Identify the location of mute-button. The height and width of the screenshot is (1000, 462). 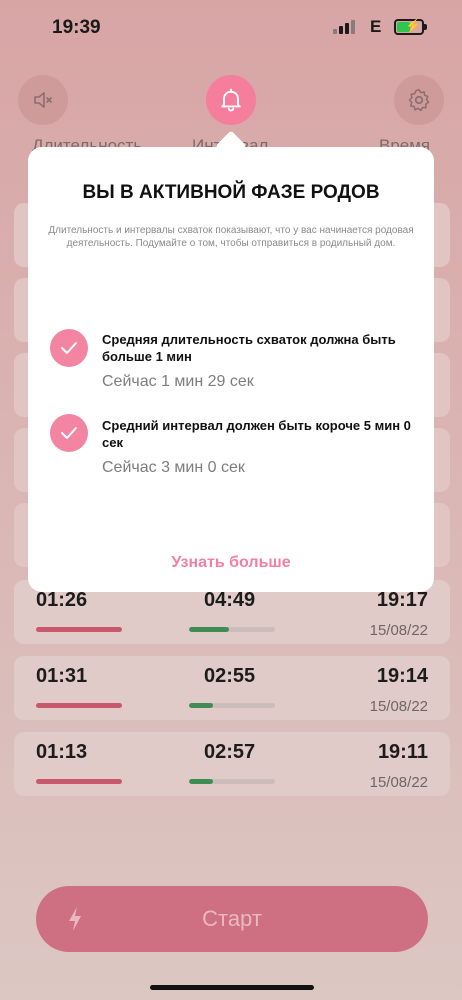
(43, 100).